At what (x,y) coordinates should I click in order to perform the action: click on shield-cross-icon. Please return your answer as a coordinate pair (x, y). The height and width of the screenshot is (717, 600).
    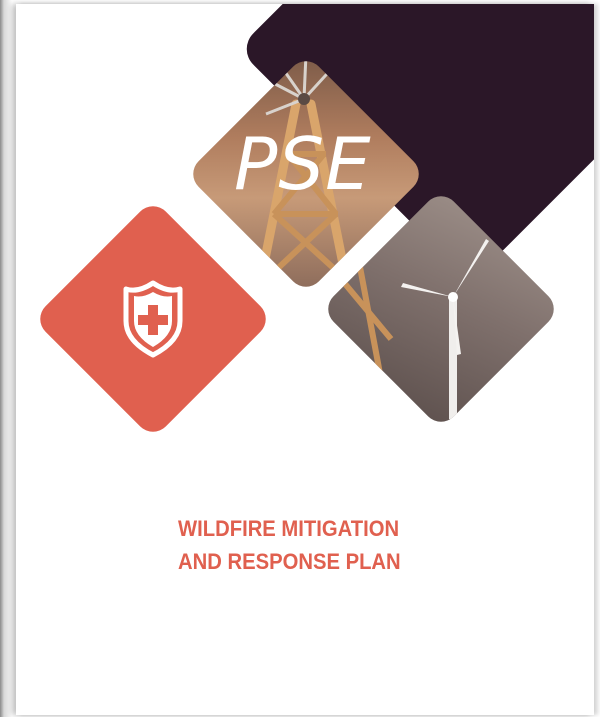
    Looking at the image, I should click on (153, 319).